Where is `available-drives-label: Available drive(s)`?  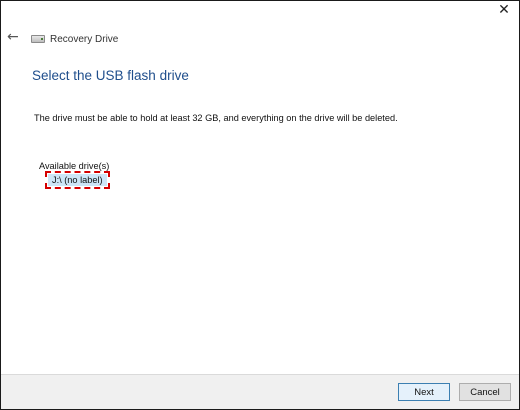 available-drives-label: Available drive(s) is located at coordinates (74, 166).